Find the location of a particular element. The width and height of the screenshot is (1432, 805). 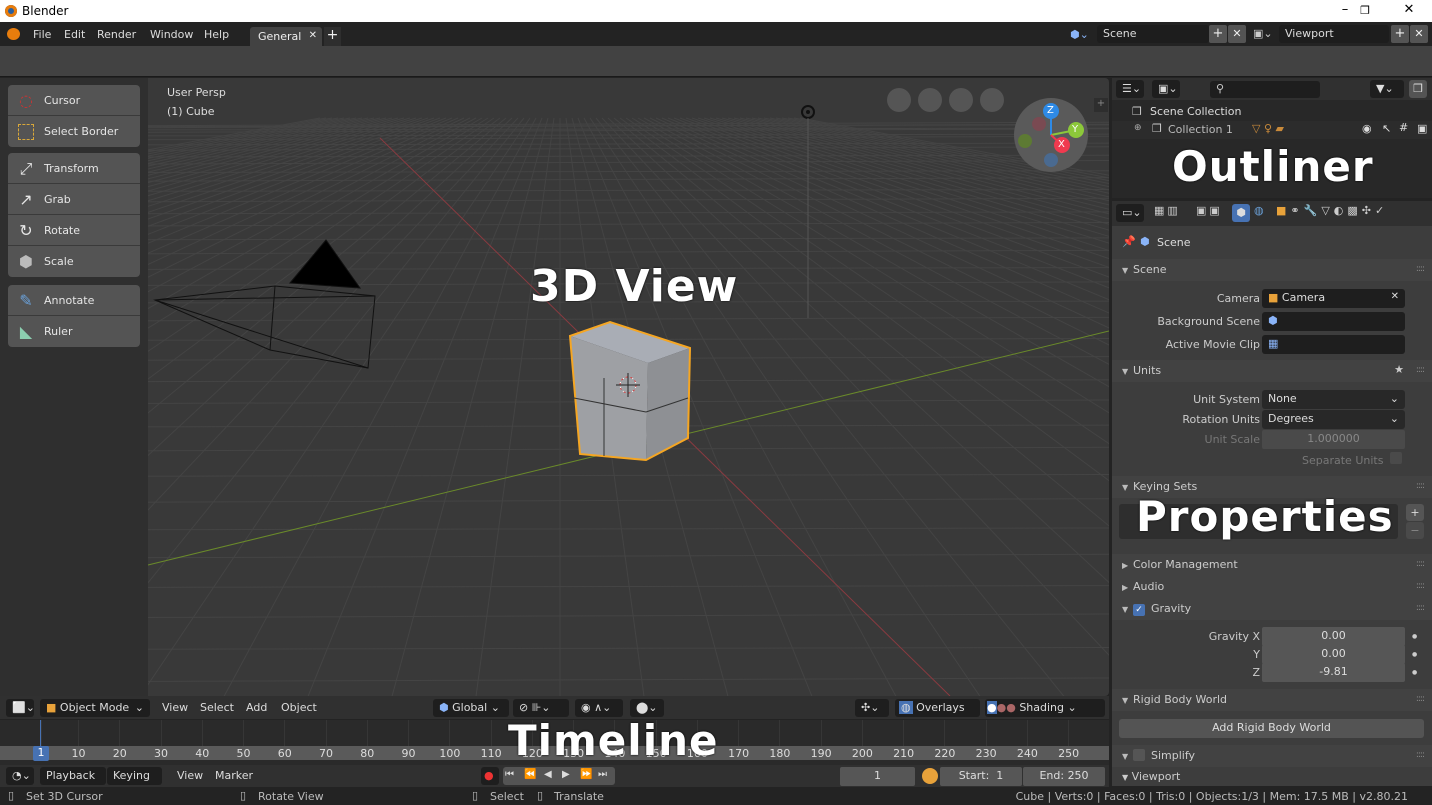

unit-system-dropdown: None ⌄ is located at coordinates (1333, 399).